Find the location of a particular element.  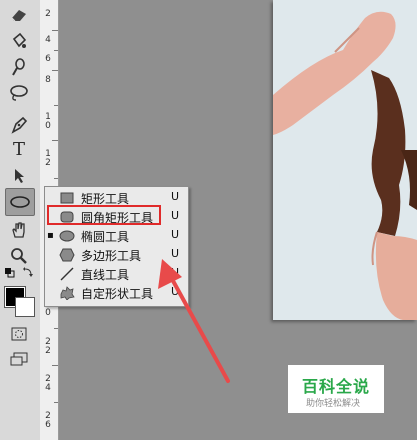

custom-shape-icon is located at coordinates (67, 292).